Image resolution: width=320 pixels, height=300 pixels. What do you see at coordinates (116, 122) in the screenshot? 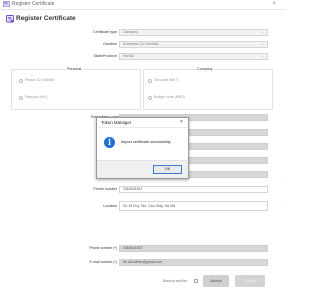
I see `dialog-title: Token Manager` at bounding box center [116, 122].